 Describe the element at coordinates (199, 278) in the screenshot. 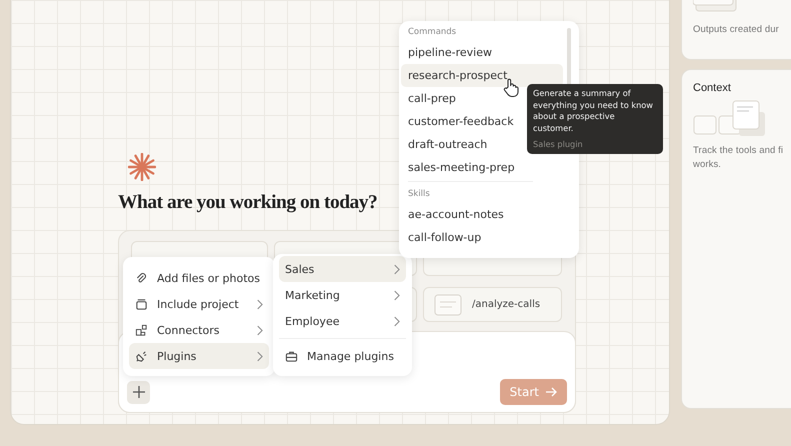

I see `menu-item: Add files or photos` at that location.